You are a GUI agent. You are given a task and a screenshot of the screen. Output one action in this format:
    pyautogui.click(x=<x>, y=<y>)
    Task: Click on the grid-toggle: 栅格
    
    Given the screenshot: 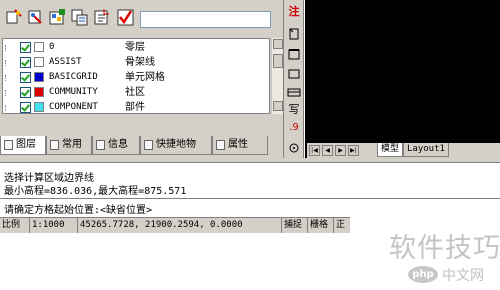 What is the action you would take?
    pyautogui.click(x=321, y=225)
    